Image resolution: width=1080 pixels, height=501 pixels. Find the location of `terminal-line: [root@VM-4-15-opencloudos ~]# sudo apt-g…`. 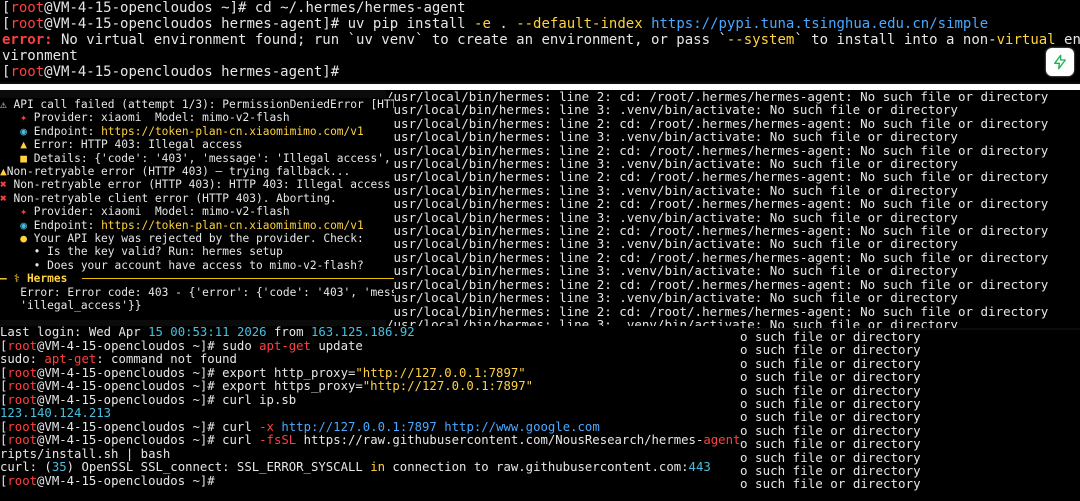

terminal-line: [root@VM-4-15-opencloudos ~]# sudo apt-g… is located at coordinates (370, 346).